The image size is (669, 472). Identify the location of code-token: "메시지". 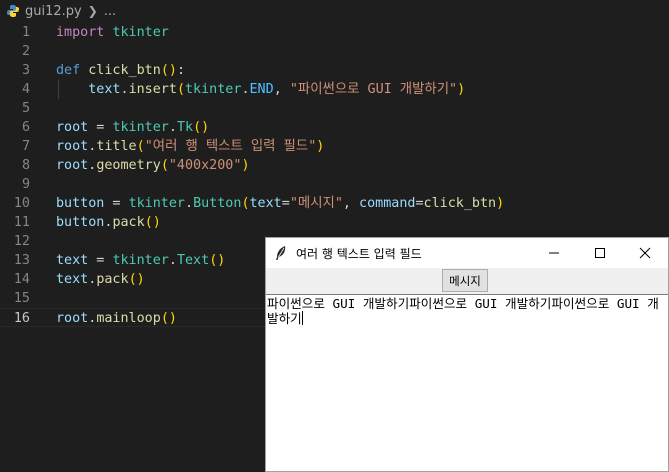
(316, 203).